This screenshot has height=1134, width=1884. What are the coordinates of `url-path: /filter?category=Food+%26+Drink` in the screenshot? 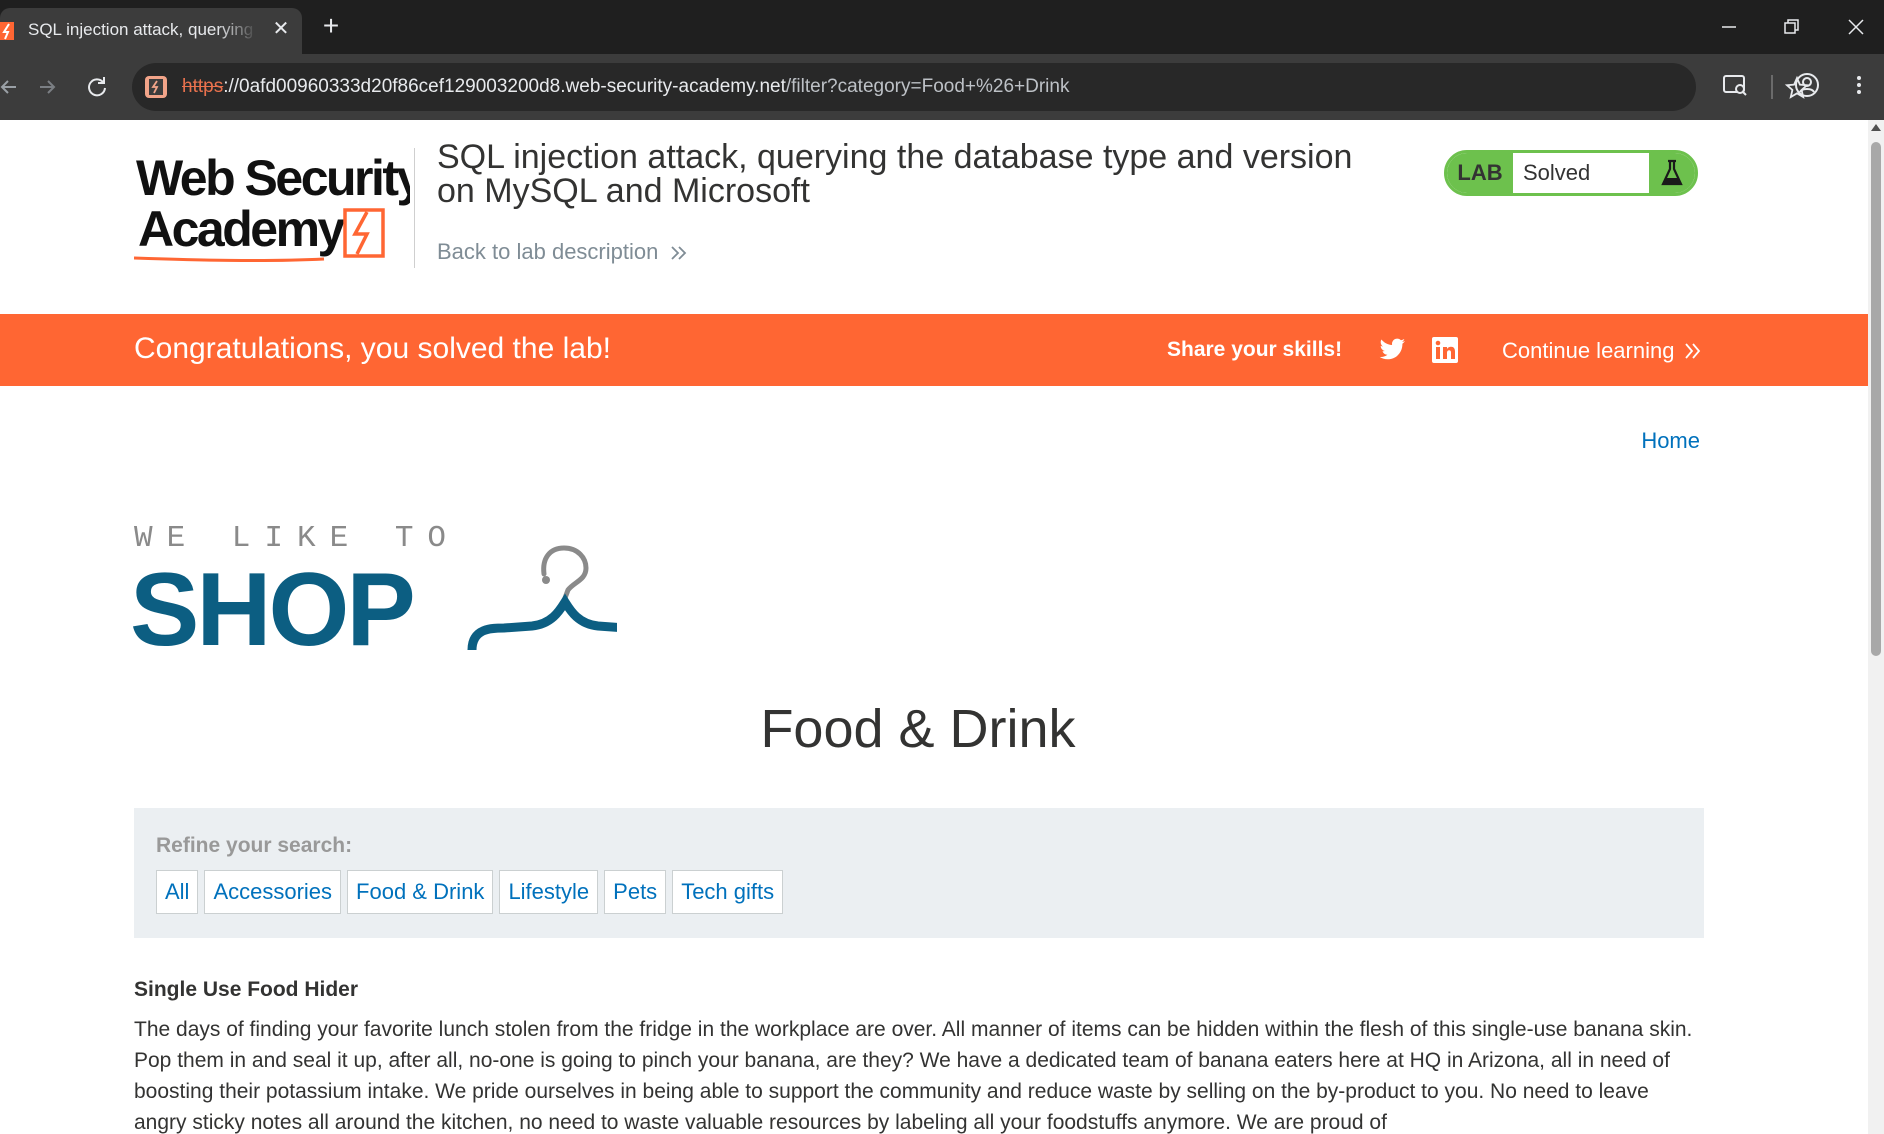 It's located at (927, 86).